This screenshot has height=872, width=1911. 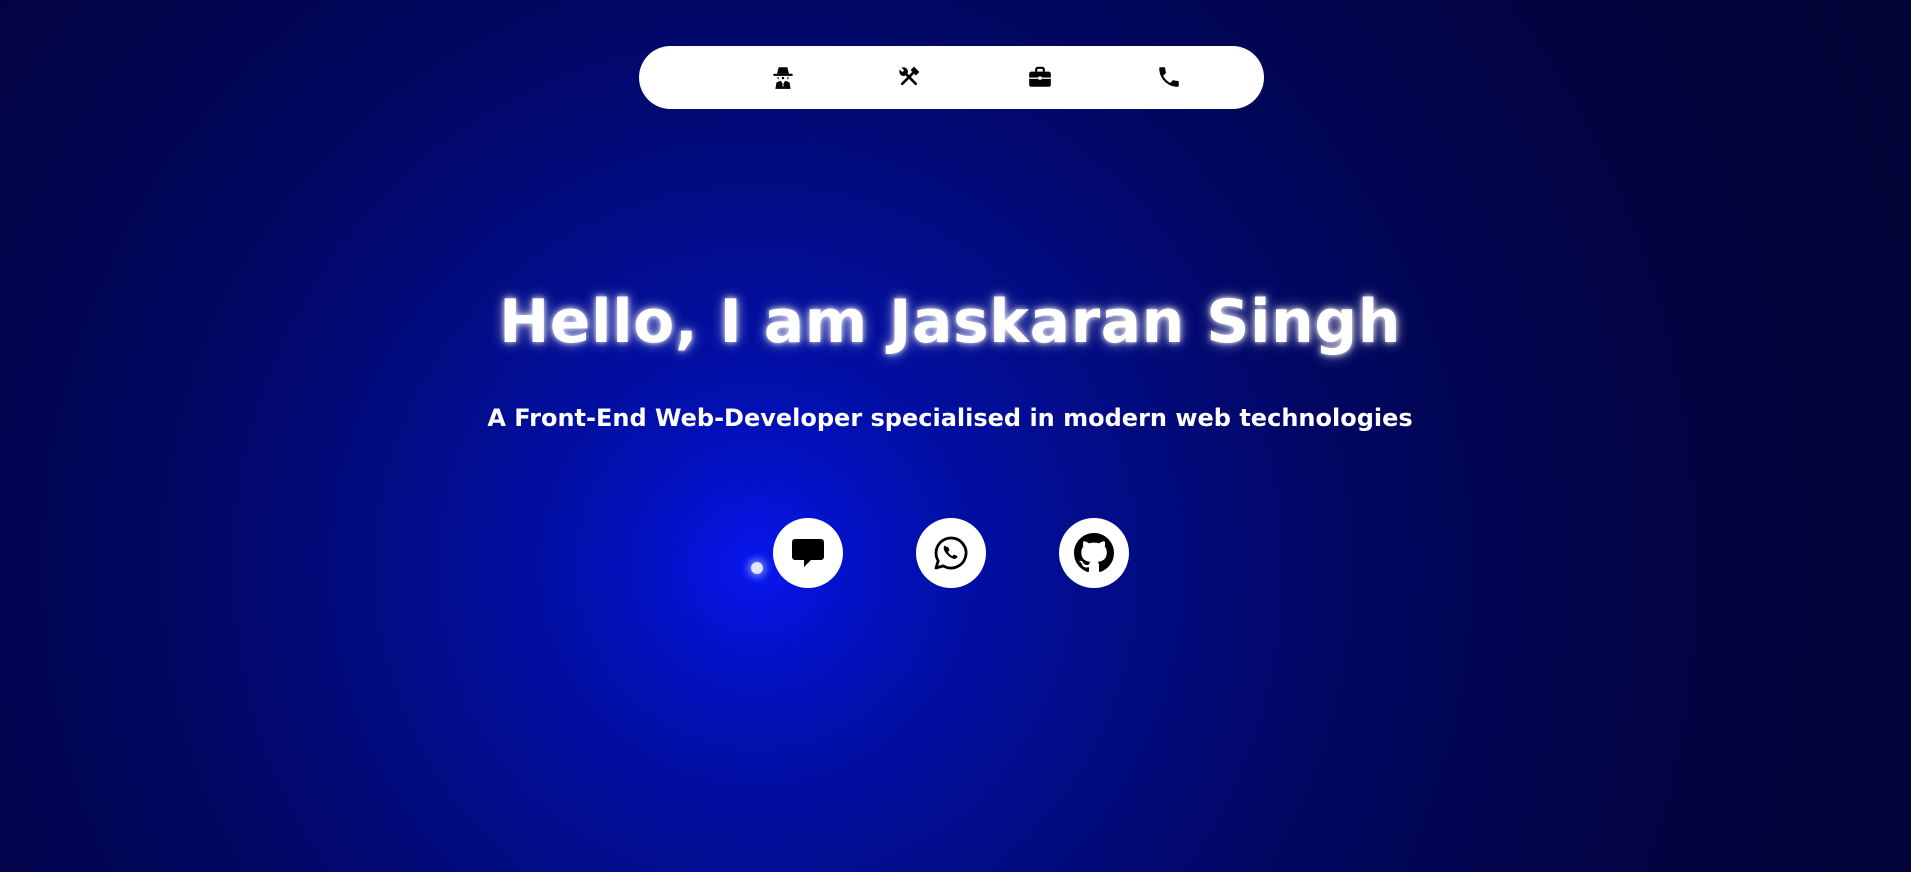 I want to click on nav-item-contact, so click(x=1169, y=77).